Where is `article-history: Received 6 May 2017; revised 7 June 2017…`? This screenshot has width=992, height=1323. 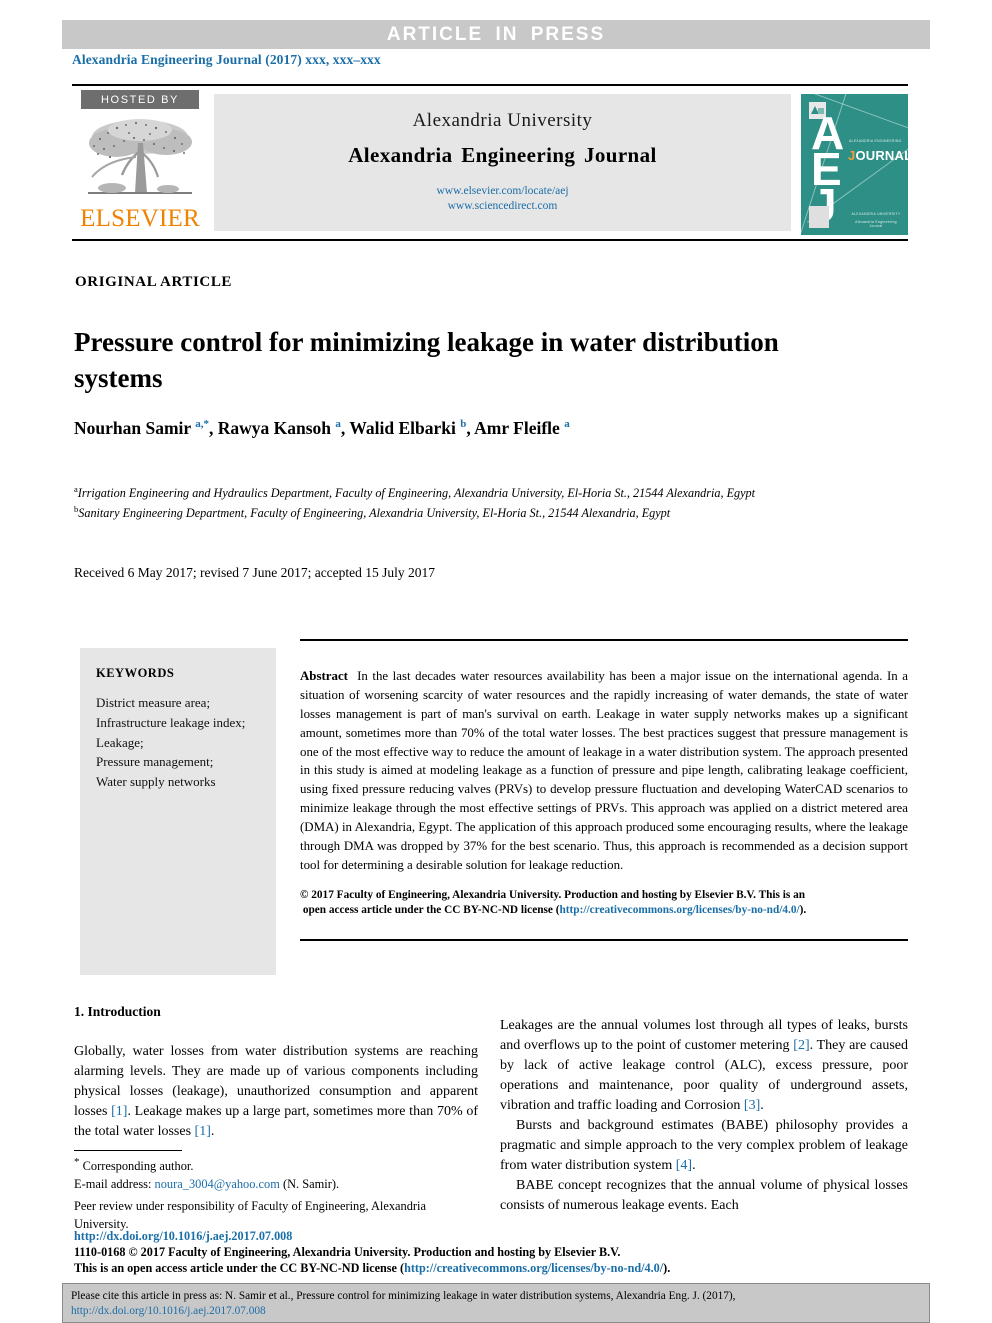
article-history: Received 6 May 2017; revised 7 June 2017… is located at coordinates (255, 572).